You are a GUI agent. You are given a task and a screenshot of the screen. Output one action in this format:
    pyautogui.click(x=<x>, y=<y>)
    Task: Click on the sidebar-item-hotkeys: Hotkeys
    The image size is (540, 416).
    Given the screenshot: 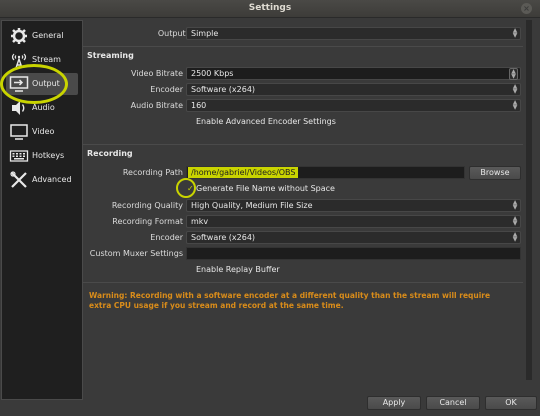 What is the action you would take?
    pyautogui.click(x=42, y=156)
    